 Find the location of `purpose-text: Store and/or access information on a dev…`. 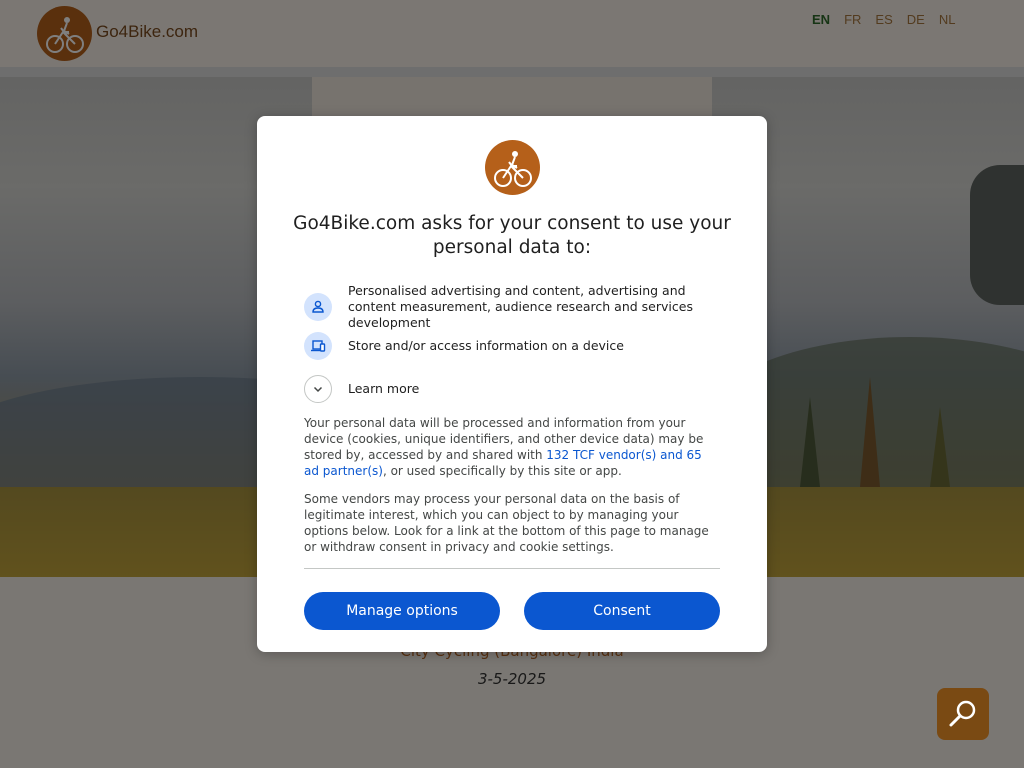

purpose-text: Store and/or access information on a dev… is located at coordinates (486, 345).